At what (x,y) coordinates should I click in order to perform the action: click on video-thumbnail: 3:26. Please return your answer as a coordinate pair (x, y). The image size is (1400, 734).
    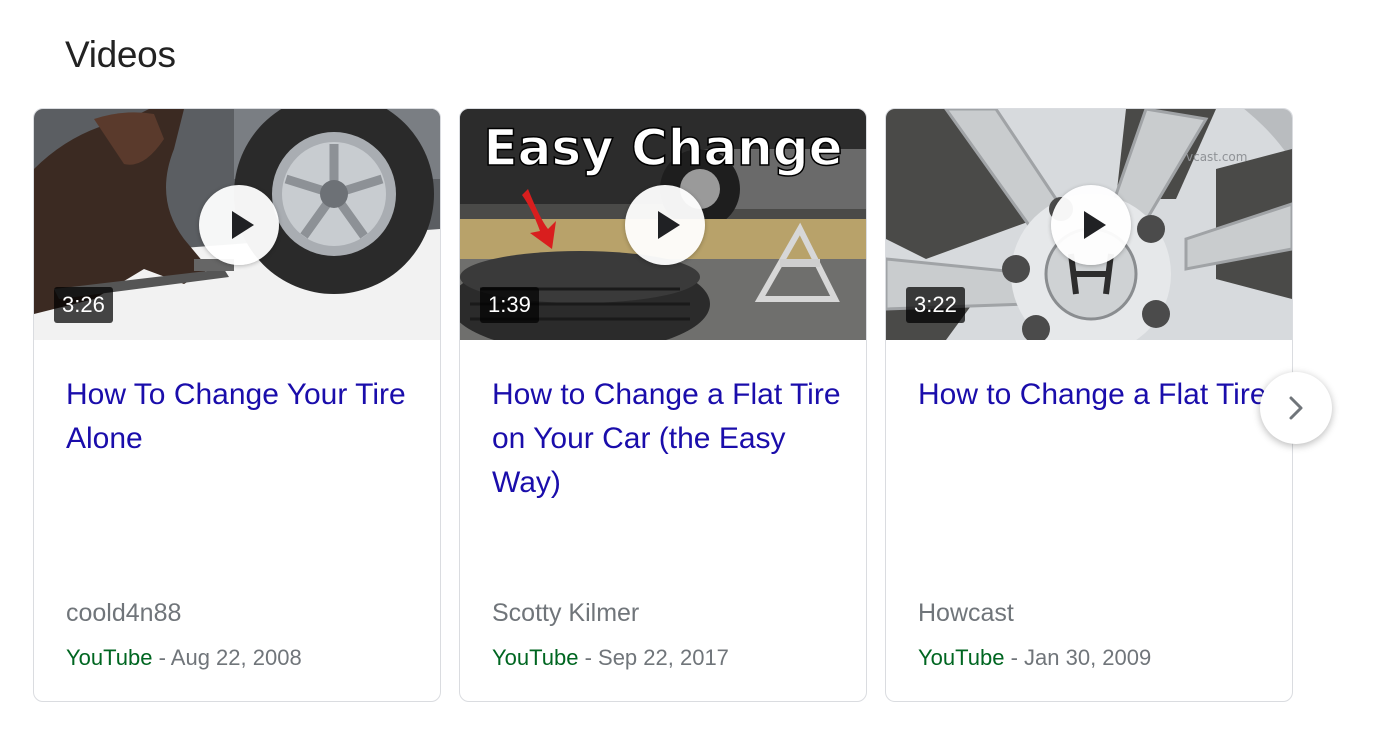
    Looking at the image, I should click on (237, 224).